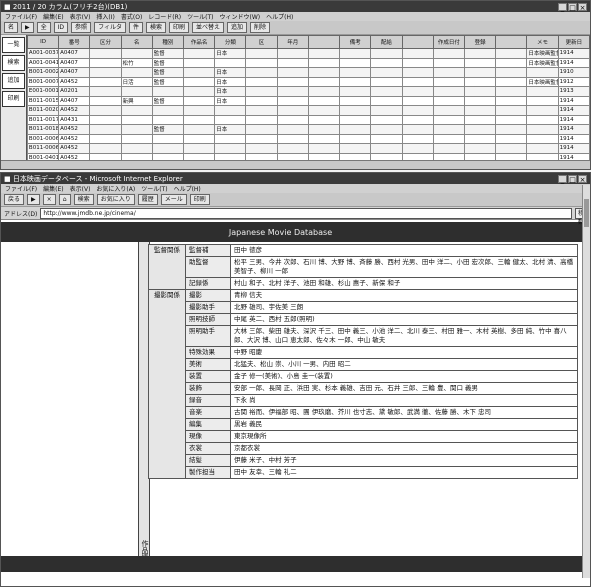  What do you see at coordinates (573, 42) in the screenshot?
I see `column-header: 更新日` at bounding box center [573, 42].